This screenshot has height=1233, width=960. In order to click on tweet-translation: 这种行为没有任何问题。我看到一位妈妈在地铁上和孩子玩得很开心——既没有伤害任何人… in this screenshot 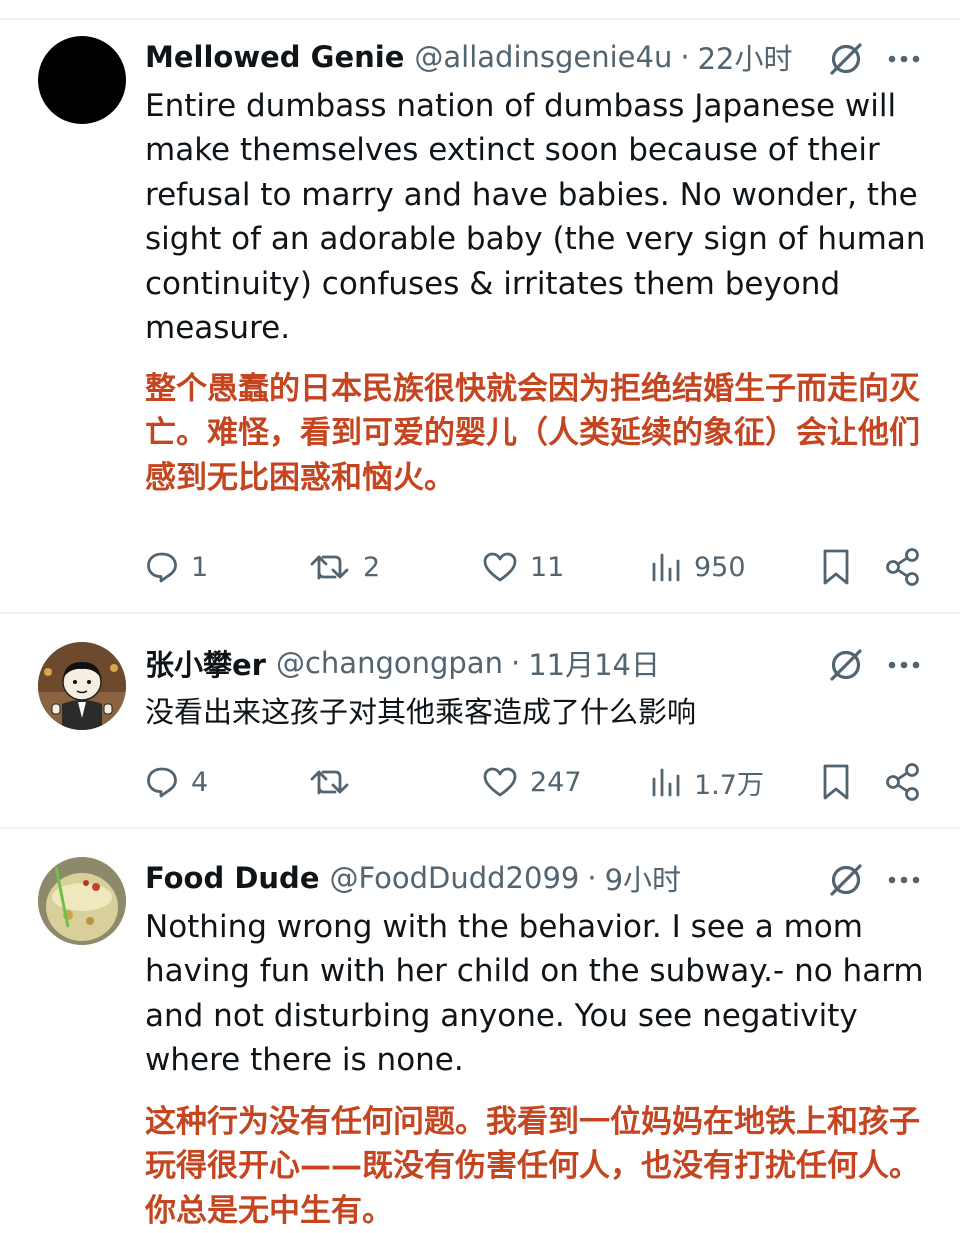, I will do `click(532, 1166)`.